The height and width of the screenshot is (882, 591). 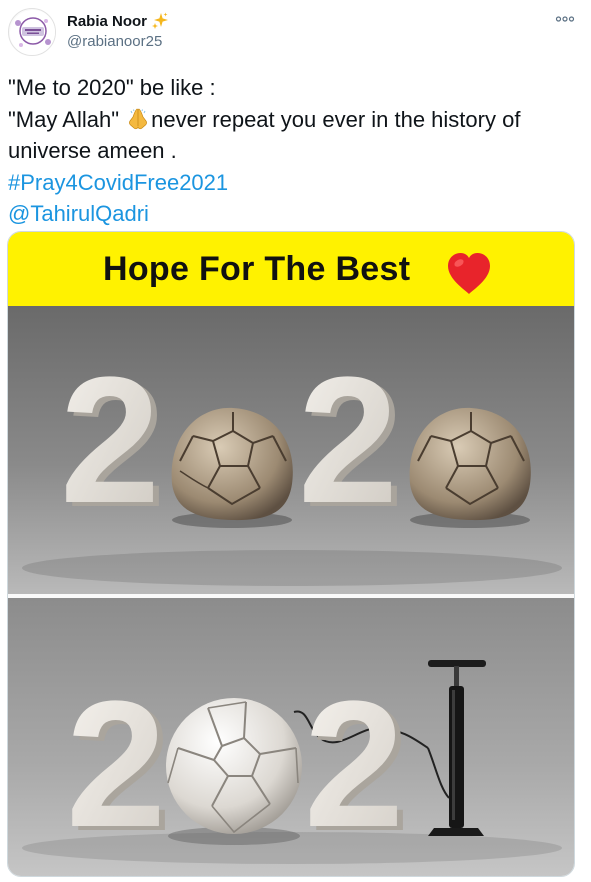 I want to click on more-horizontal-icon, so click(x=565, y=19).